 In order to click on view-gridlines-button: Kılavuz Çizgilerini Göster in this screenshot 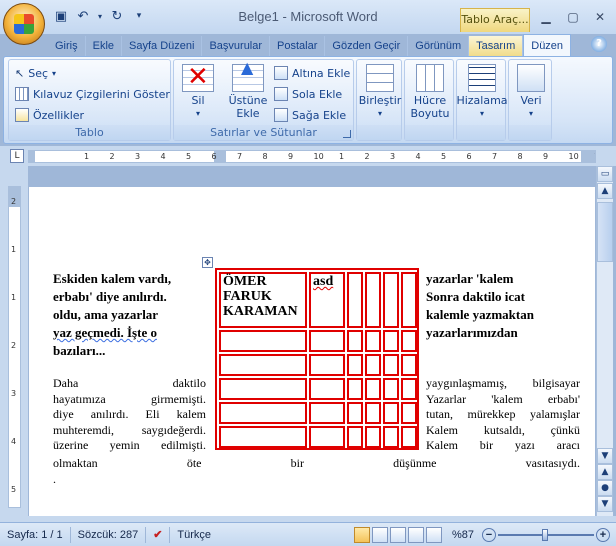, I will do `click(92, 94)`.